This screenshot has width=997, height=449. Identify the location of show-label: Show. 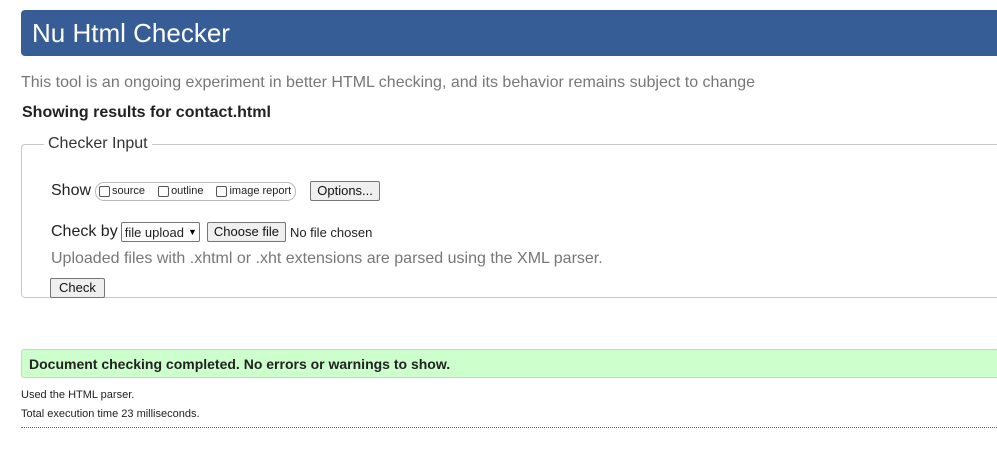
(71, 190).